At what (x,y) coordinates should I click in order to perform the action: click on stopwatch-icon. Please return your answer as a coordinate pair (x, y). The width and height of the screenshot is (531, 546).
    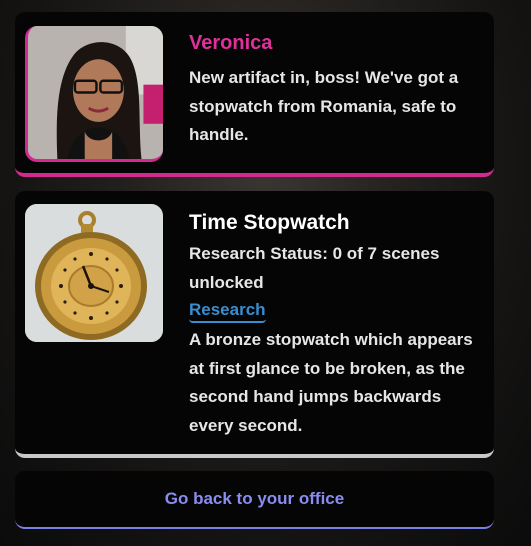
    Looking at the image, I should click on (94, 273).